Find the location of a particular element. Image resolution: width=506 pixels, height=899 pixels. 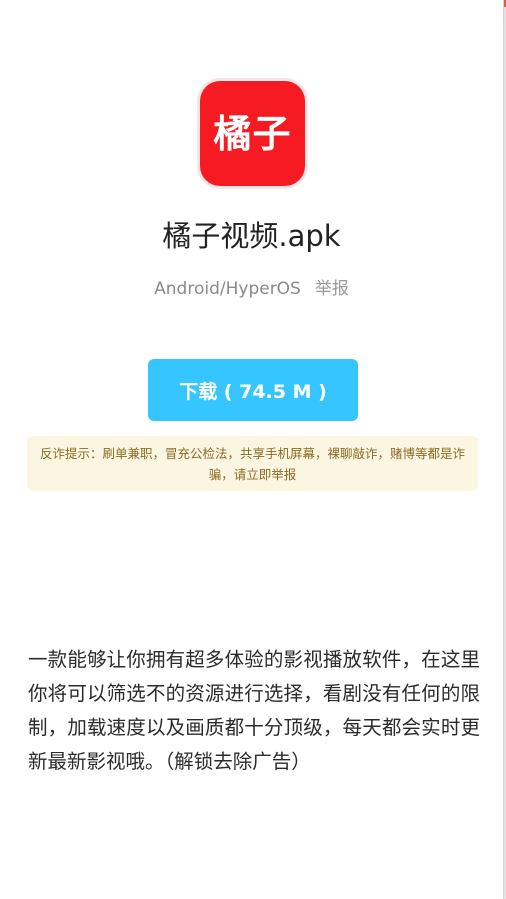

app-logo-icon: 橘子 is located at coordinates (252, 133).